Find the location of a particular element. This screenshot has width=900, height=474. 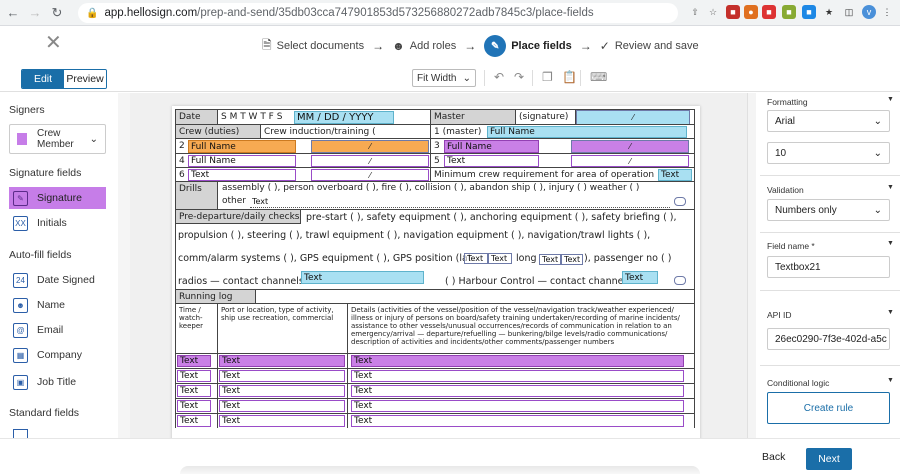

lock-icon: 🔒 is located at coordinates (92, 13).